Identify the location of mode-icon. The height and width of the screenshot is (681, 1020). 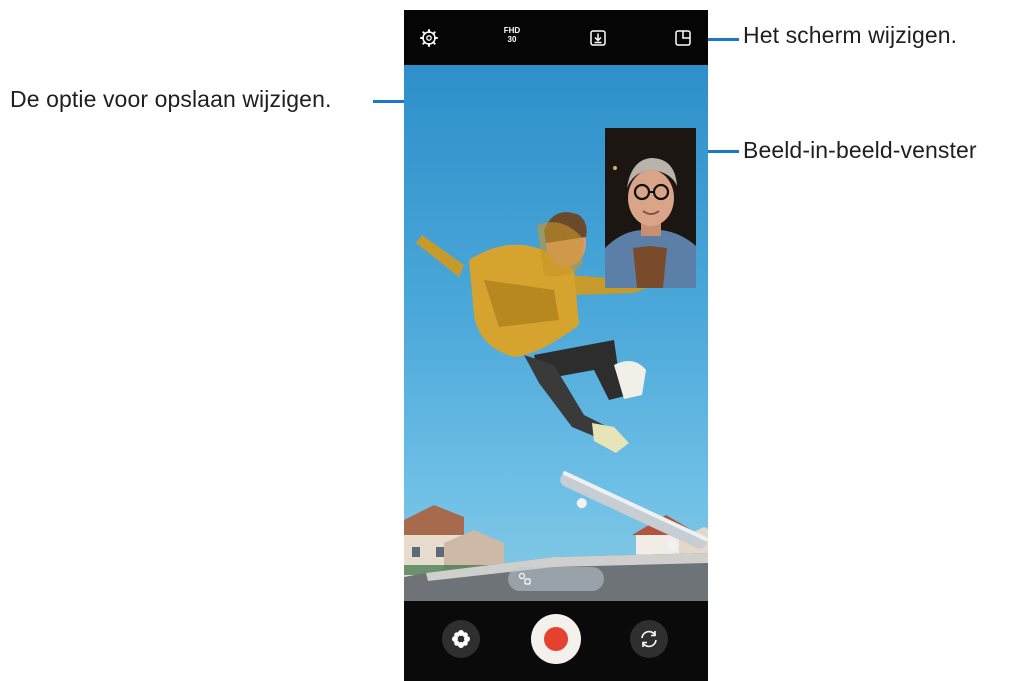
(524, 578).